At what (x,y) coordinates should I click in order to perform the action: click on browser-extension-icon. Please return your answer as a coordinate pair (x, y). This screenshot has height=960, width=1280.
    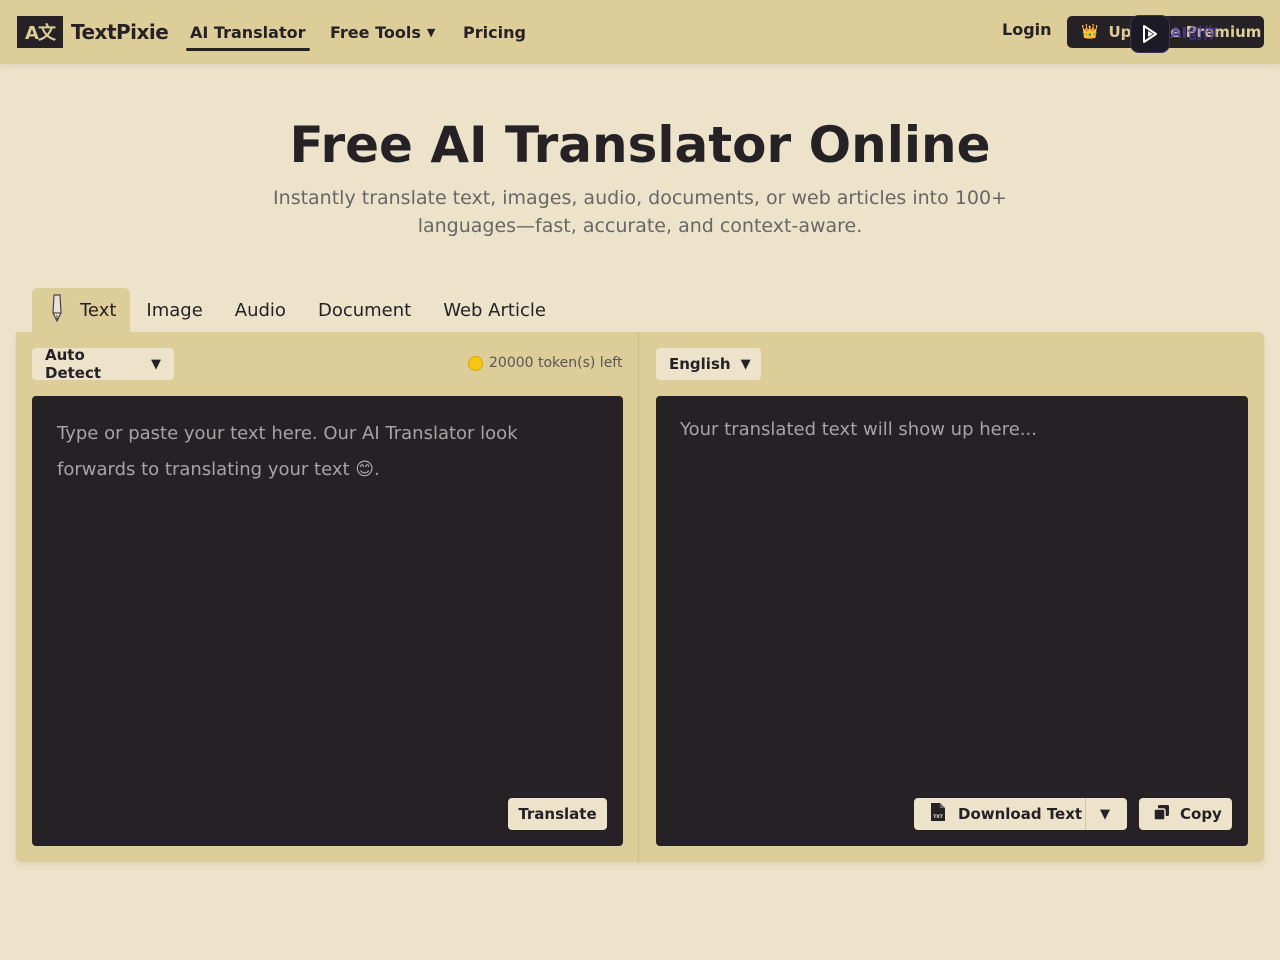
    Looking at the image, I should click on (1150, 34).